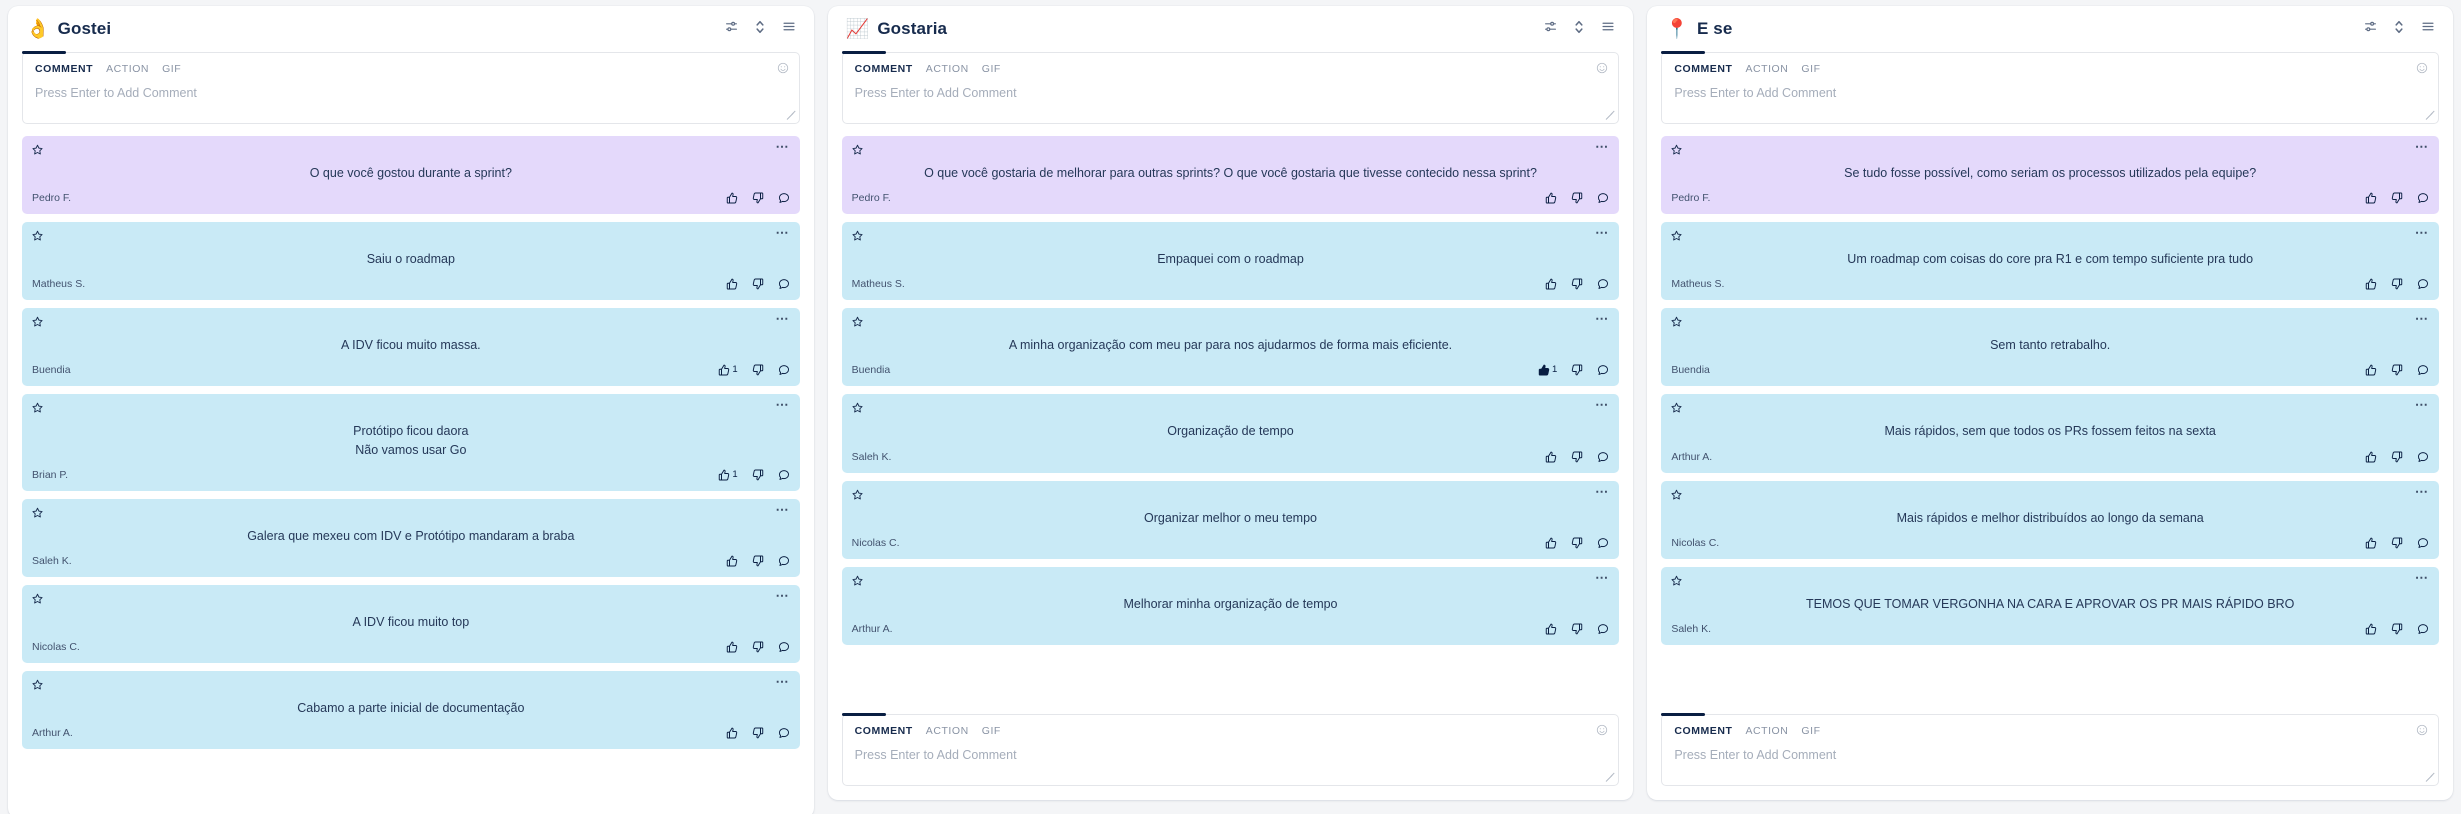 This screenshot has height=814, width=2461. Describe the element at coordinates (1230, 519) in the screenshot. I see `retro-card: ⋯ Organizar melhor o meu tempo Nicolas C.` at that location.